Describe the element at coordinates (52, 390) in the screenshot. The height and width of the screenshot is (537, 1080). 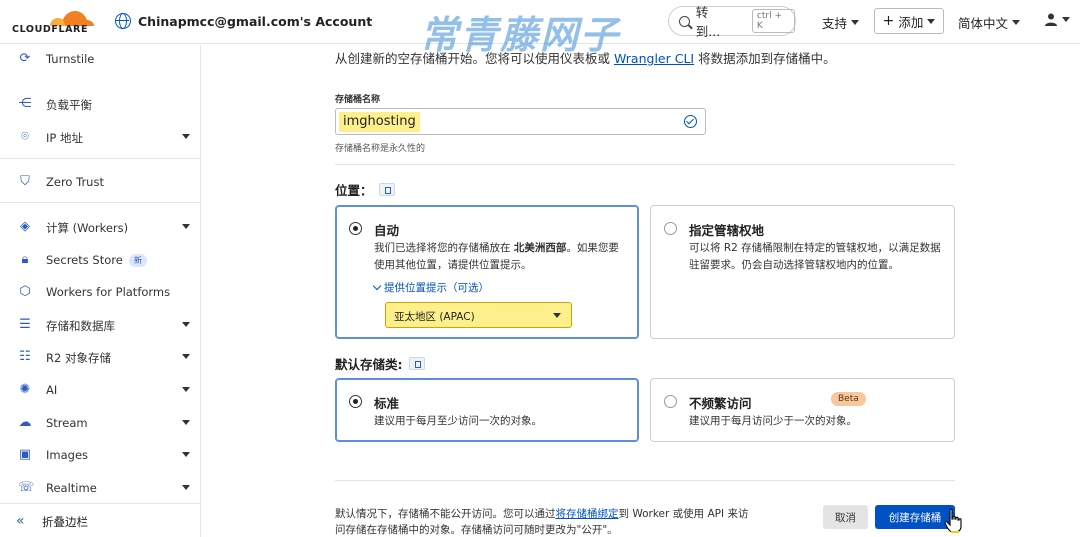
I see `sidebar-item-label: AI` at that location.